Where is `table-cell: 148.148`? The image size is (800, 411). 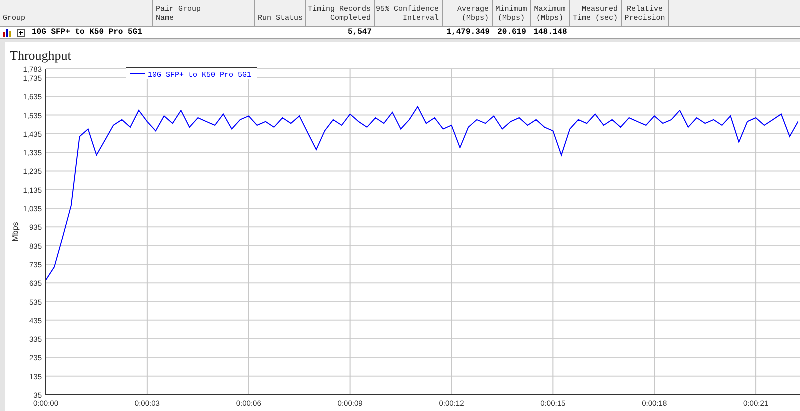
table-cell: 148.148 is located at coordinates (551, 32).